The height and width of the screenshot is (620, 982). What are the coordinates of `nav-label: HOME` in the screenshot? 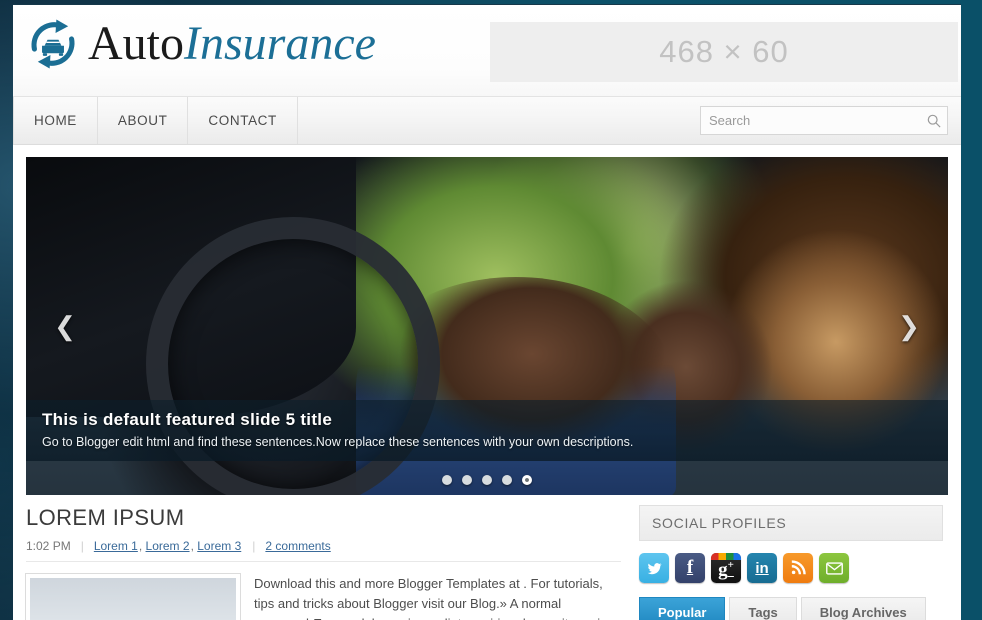 It's located at (55, 120).